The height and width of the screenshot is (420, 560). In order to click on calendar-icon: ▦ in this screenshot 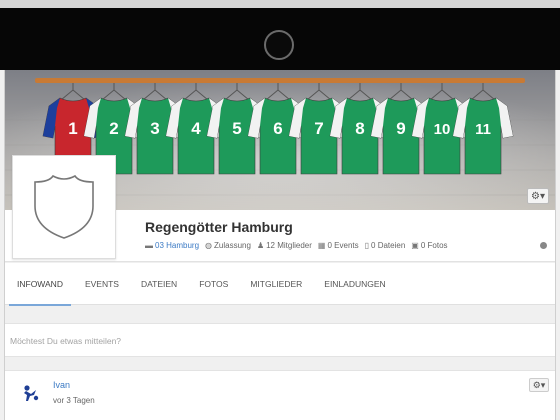, I will do `click(321, 245)`.